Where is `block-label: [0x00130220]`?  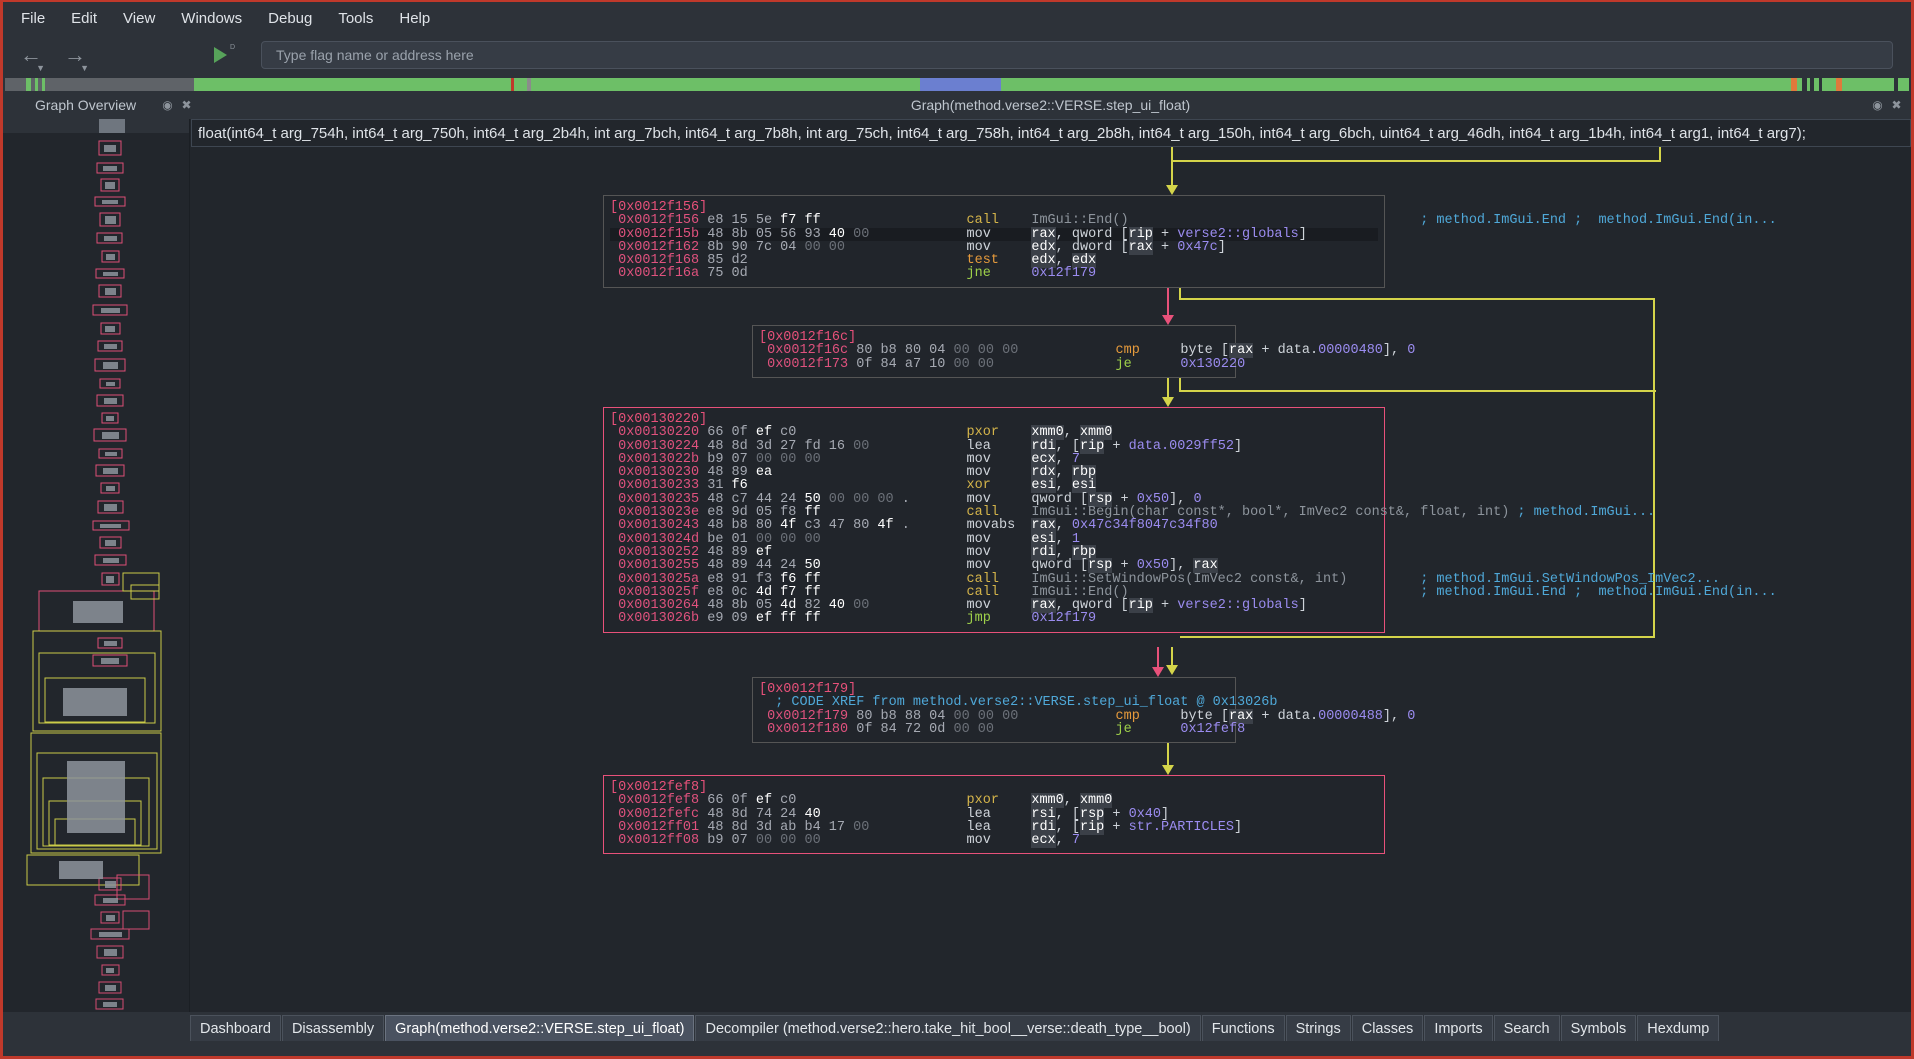 block-label: [0x00130220] is located at coordinates (659, 419).